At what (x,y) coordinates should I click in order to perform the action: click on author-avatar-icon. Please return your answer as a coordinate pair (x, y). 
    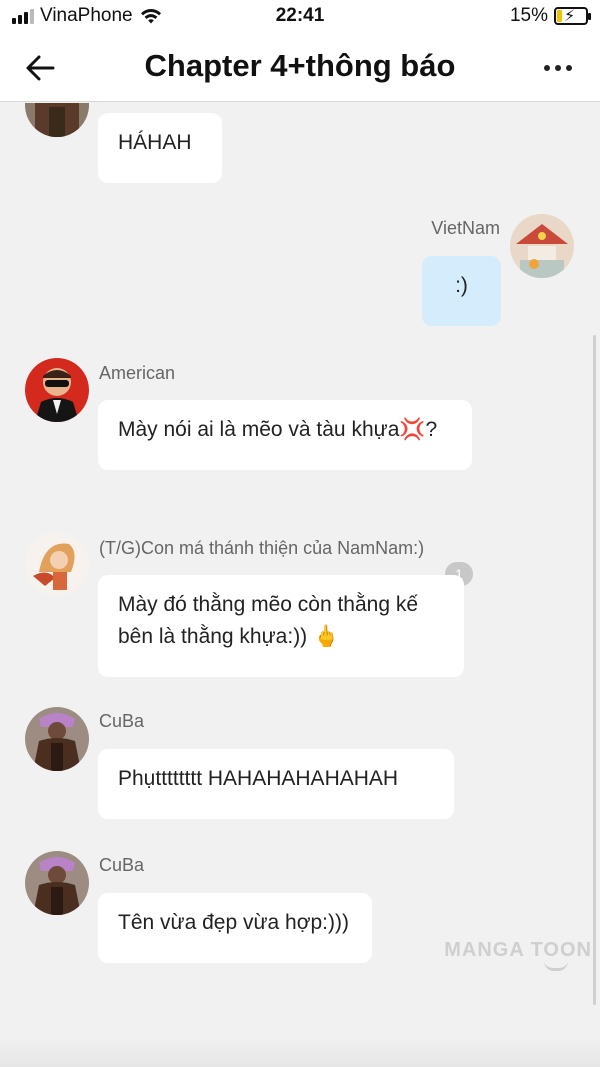
    Looking at the image, I should click on (57, 564).